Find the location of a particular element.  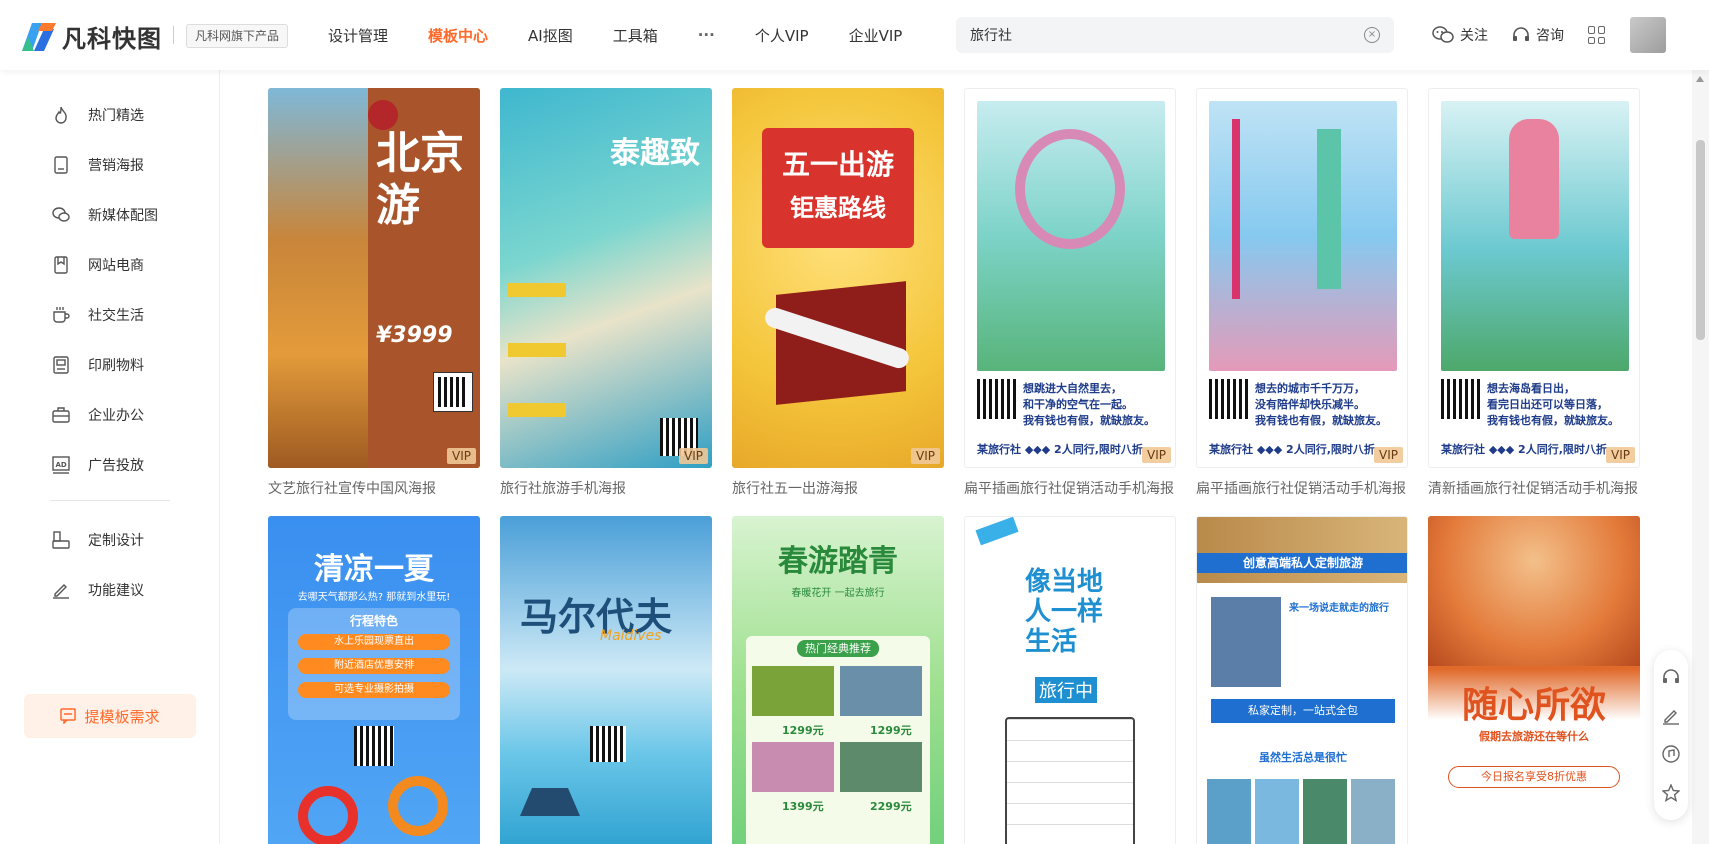

request-template-button: 提模板需求 is located at coordinates (110, 716).